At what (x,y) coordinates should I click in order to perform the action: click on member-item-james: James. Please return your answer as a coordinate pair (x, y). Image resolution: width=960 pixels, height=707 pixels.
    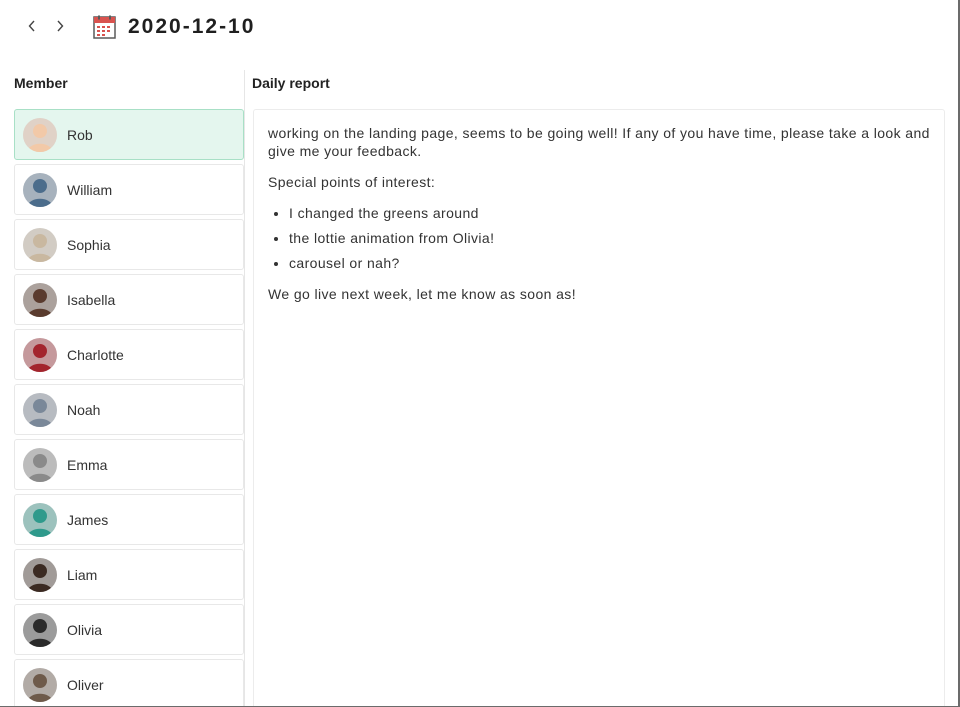
    Looking at the image, I should click on (129, 519).